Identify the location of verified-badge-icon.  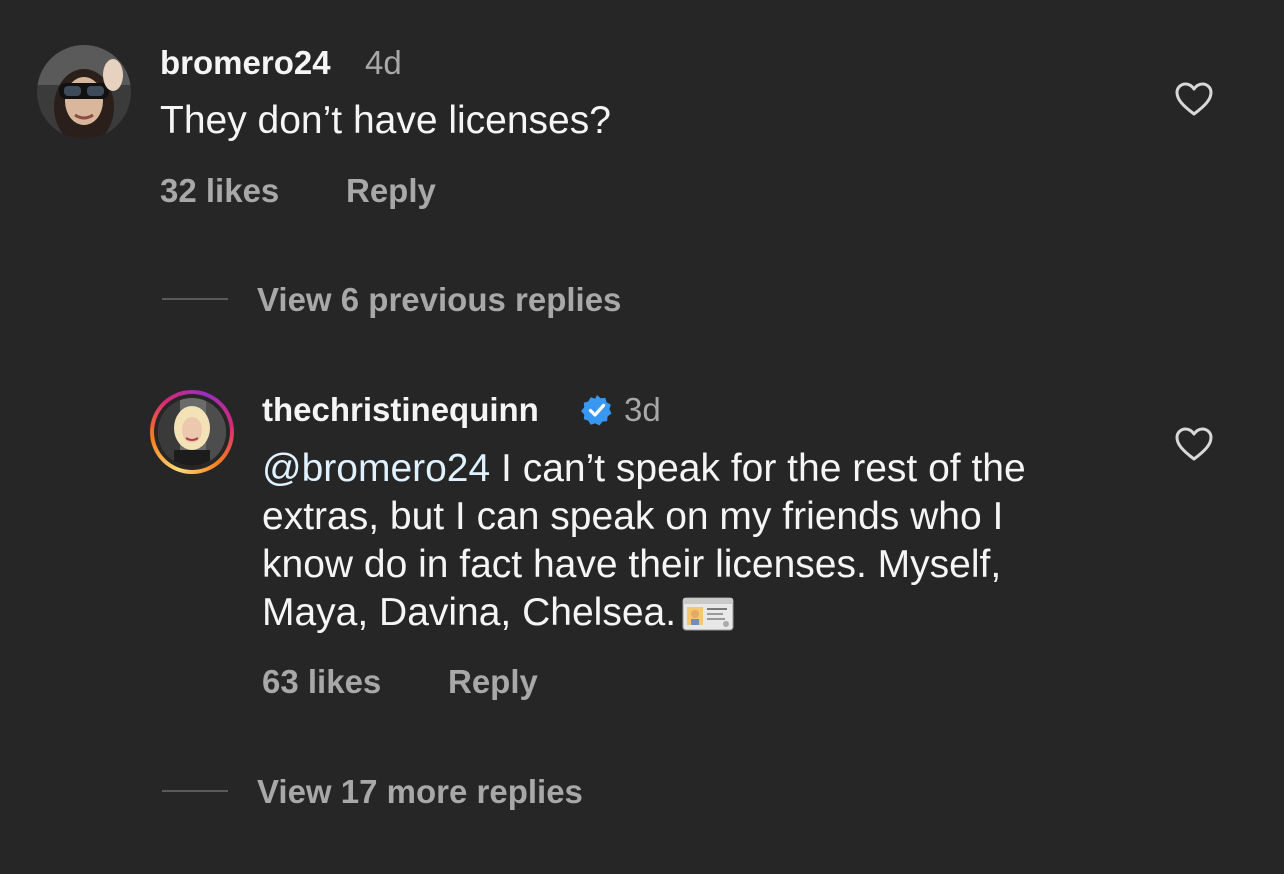
(596, 410).